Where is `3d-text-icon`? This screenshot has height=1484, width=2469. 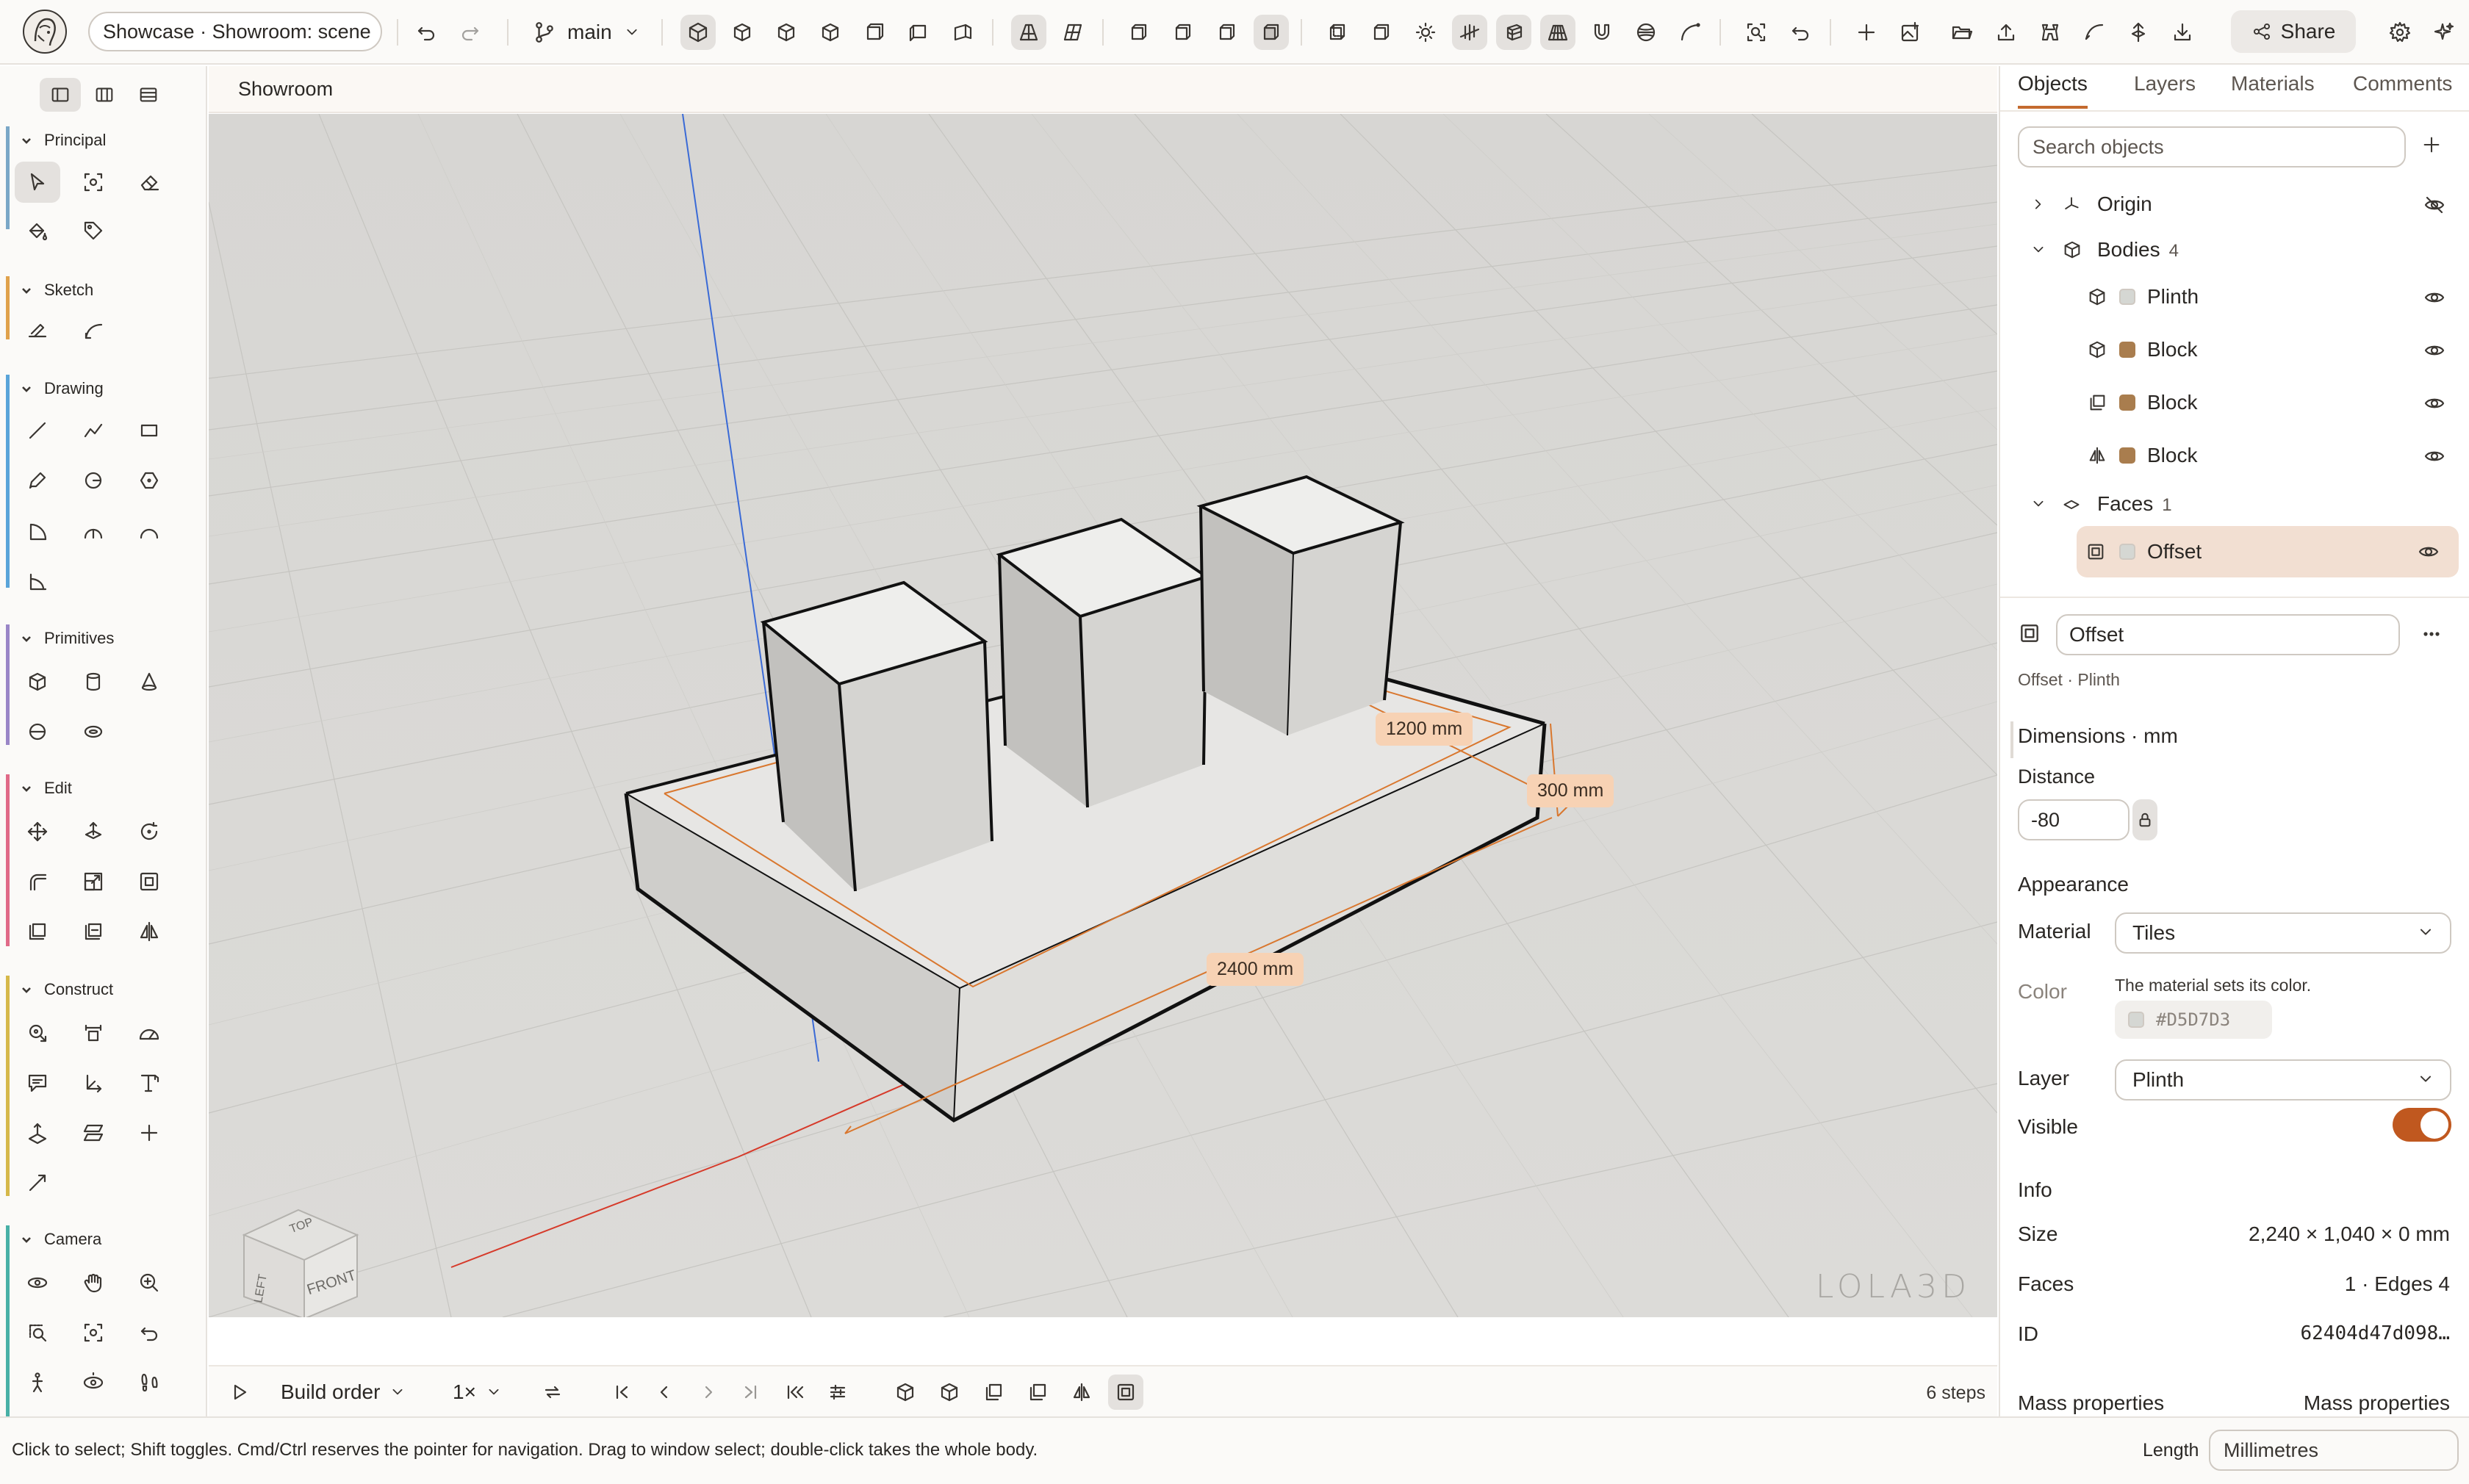
3d-text-icon is located at coordinates (149, 1082).